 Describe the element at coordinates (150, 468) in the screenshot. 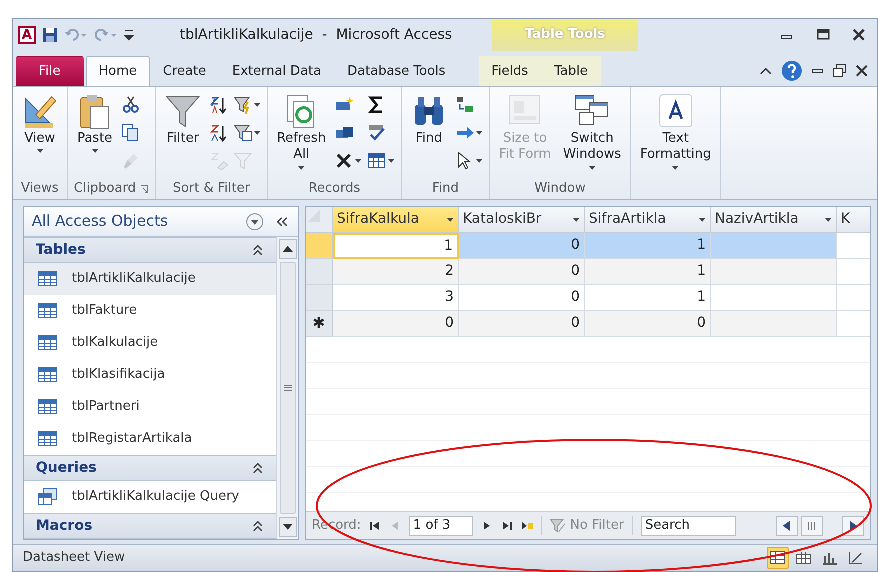

I see `section-header: Queries` at that location.